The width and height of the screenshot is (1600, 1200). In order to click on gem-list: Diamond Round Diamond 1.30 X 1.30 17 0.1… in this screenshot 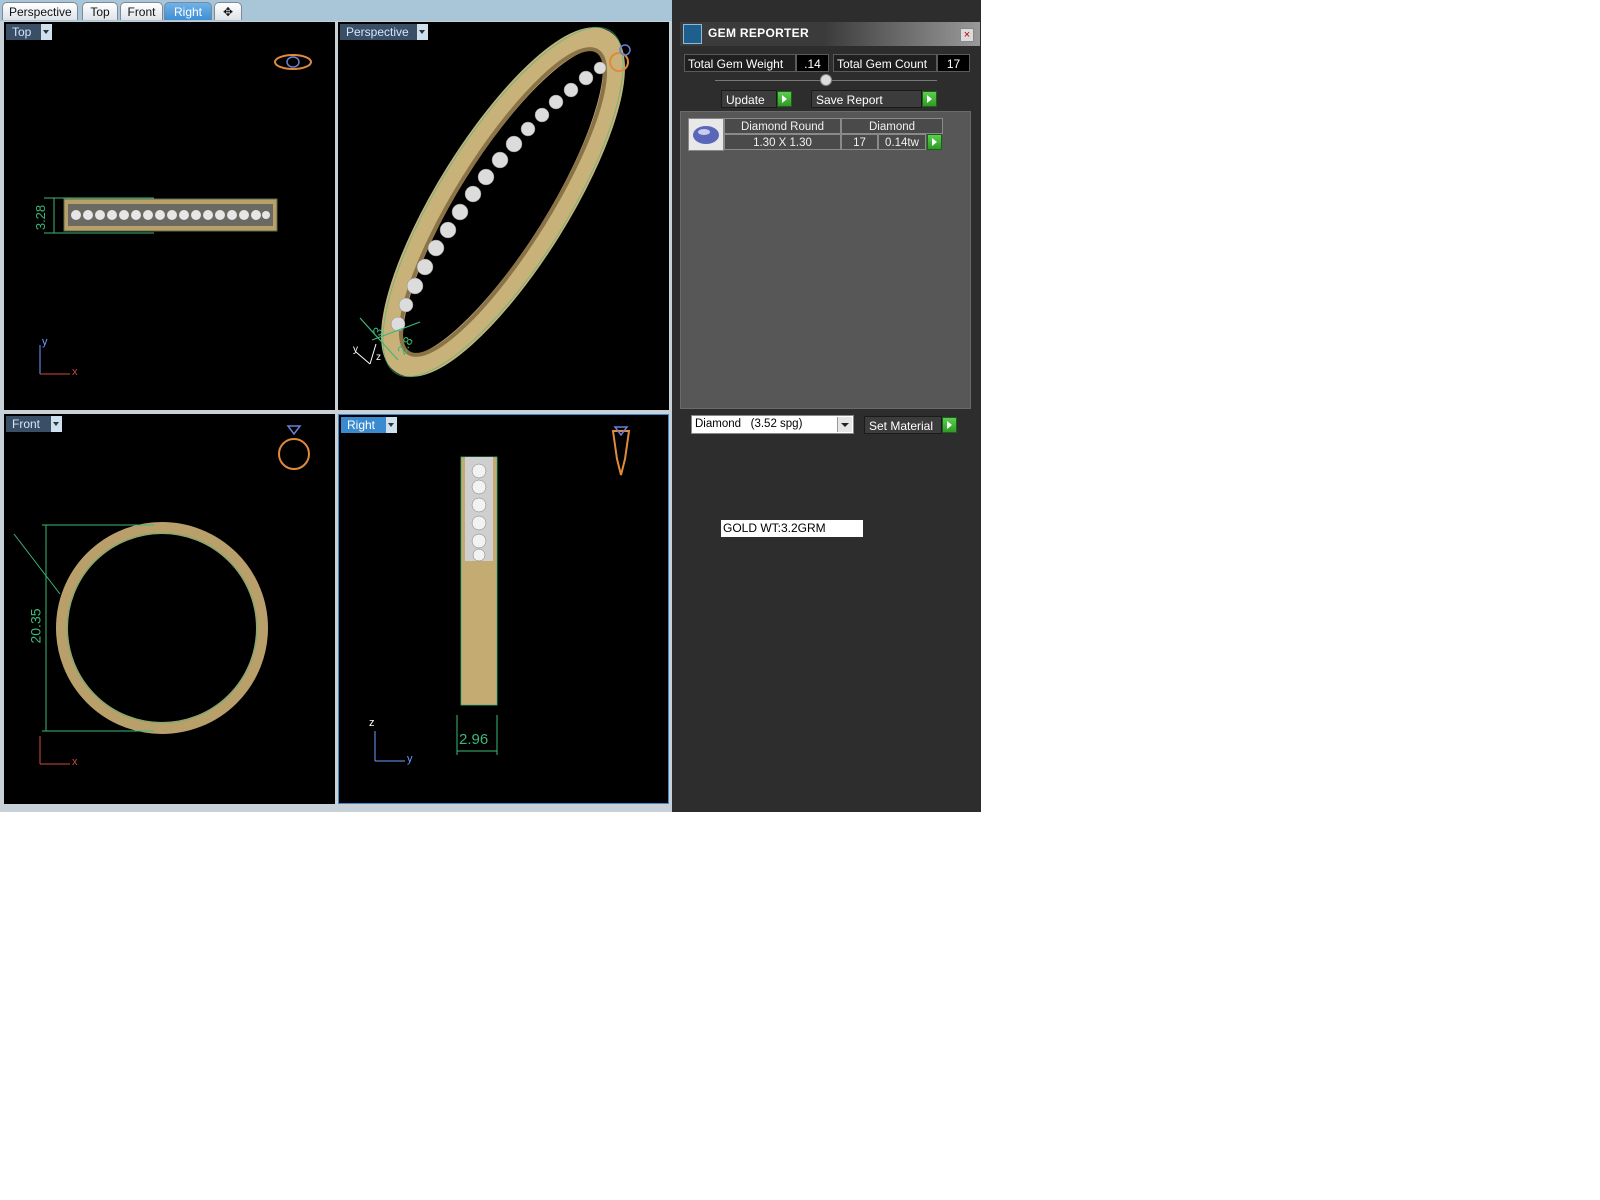, I will do `click(825, 260)`.